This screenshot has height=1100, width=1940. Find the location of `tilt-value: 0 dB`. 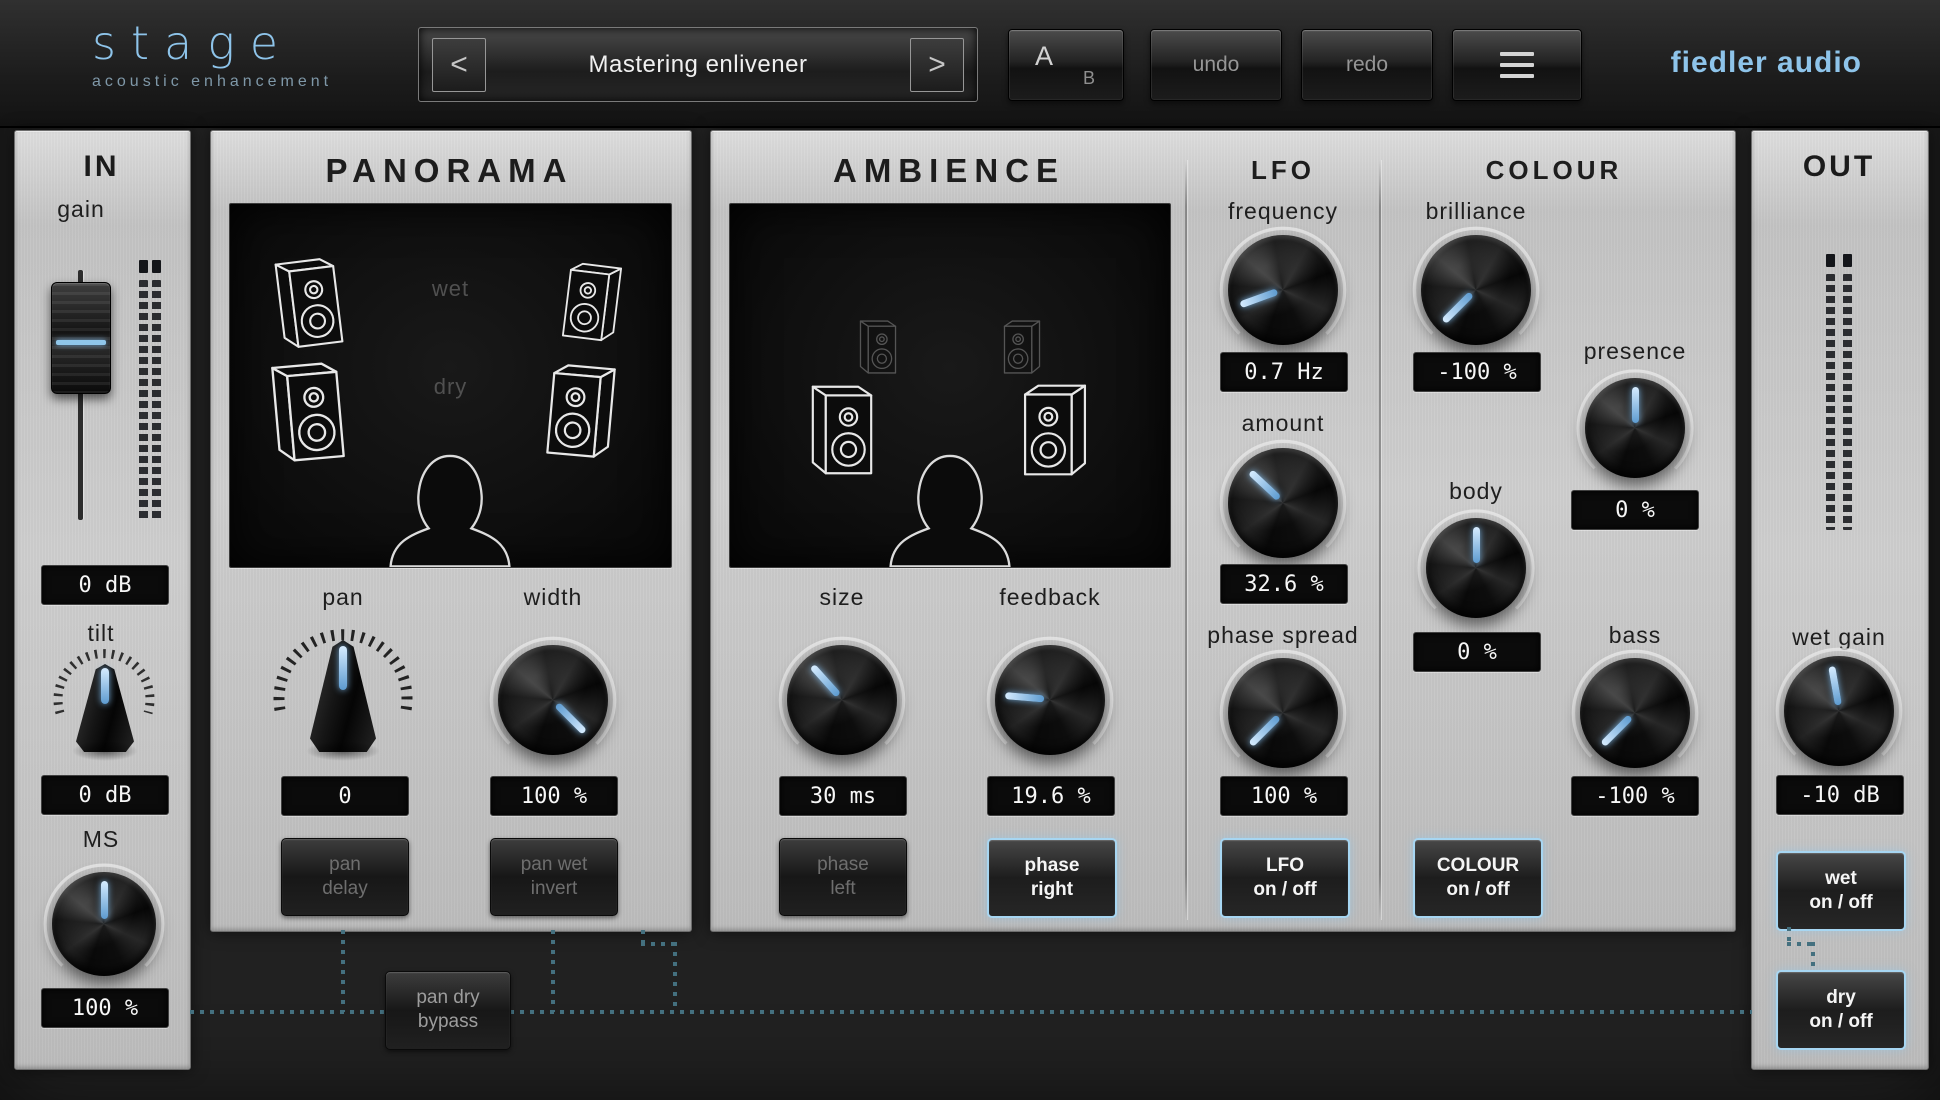

tilt-value: 0 dB is located at coordinates (105, 795).